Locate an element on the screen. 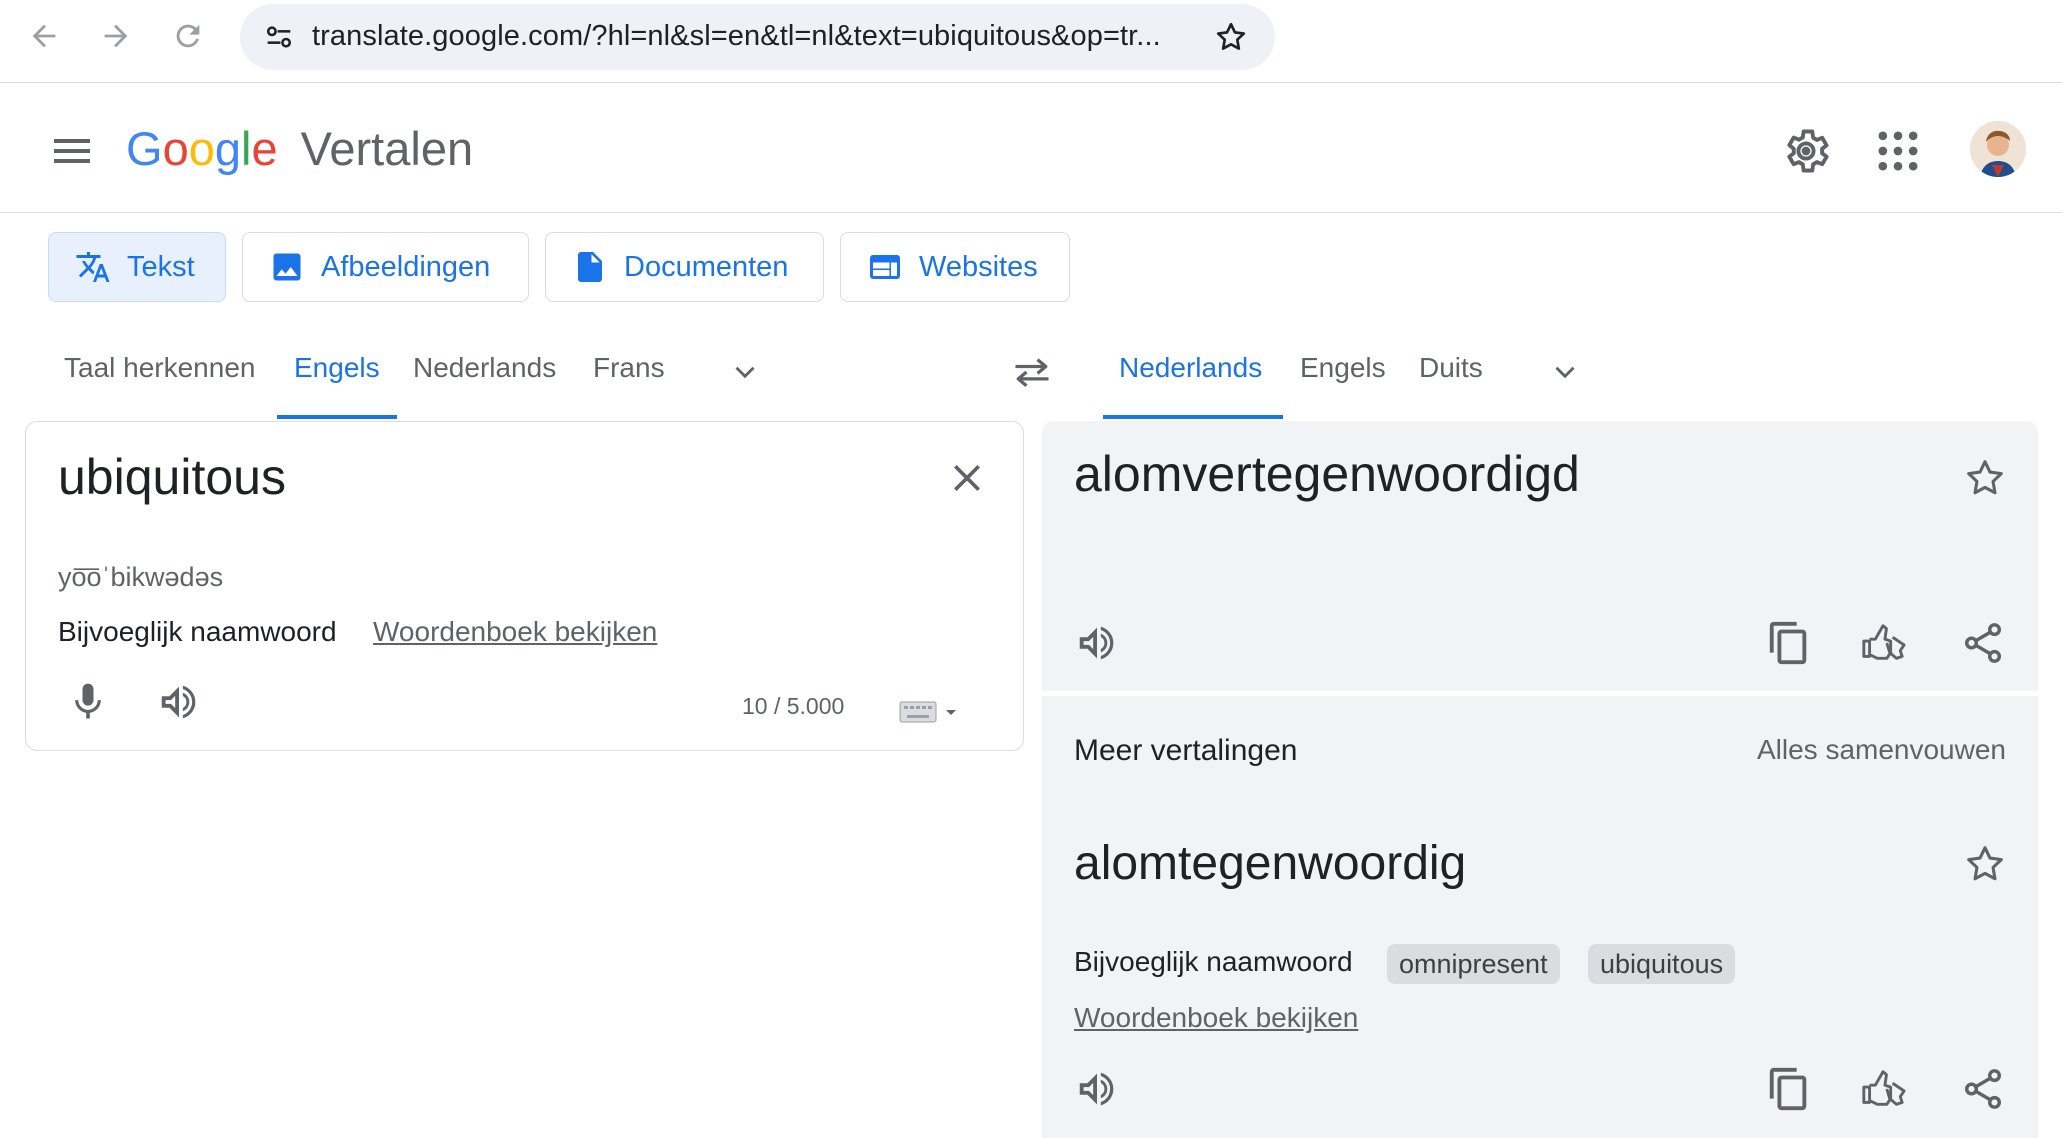 Image resolution: width=2062 pixels, height=1138 pixels. site-settings-icon is located at coordinates (279, 37).